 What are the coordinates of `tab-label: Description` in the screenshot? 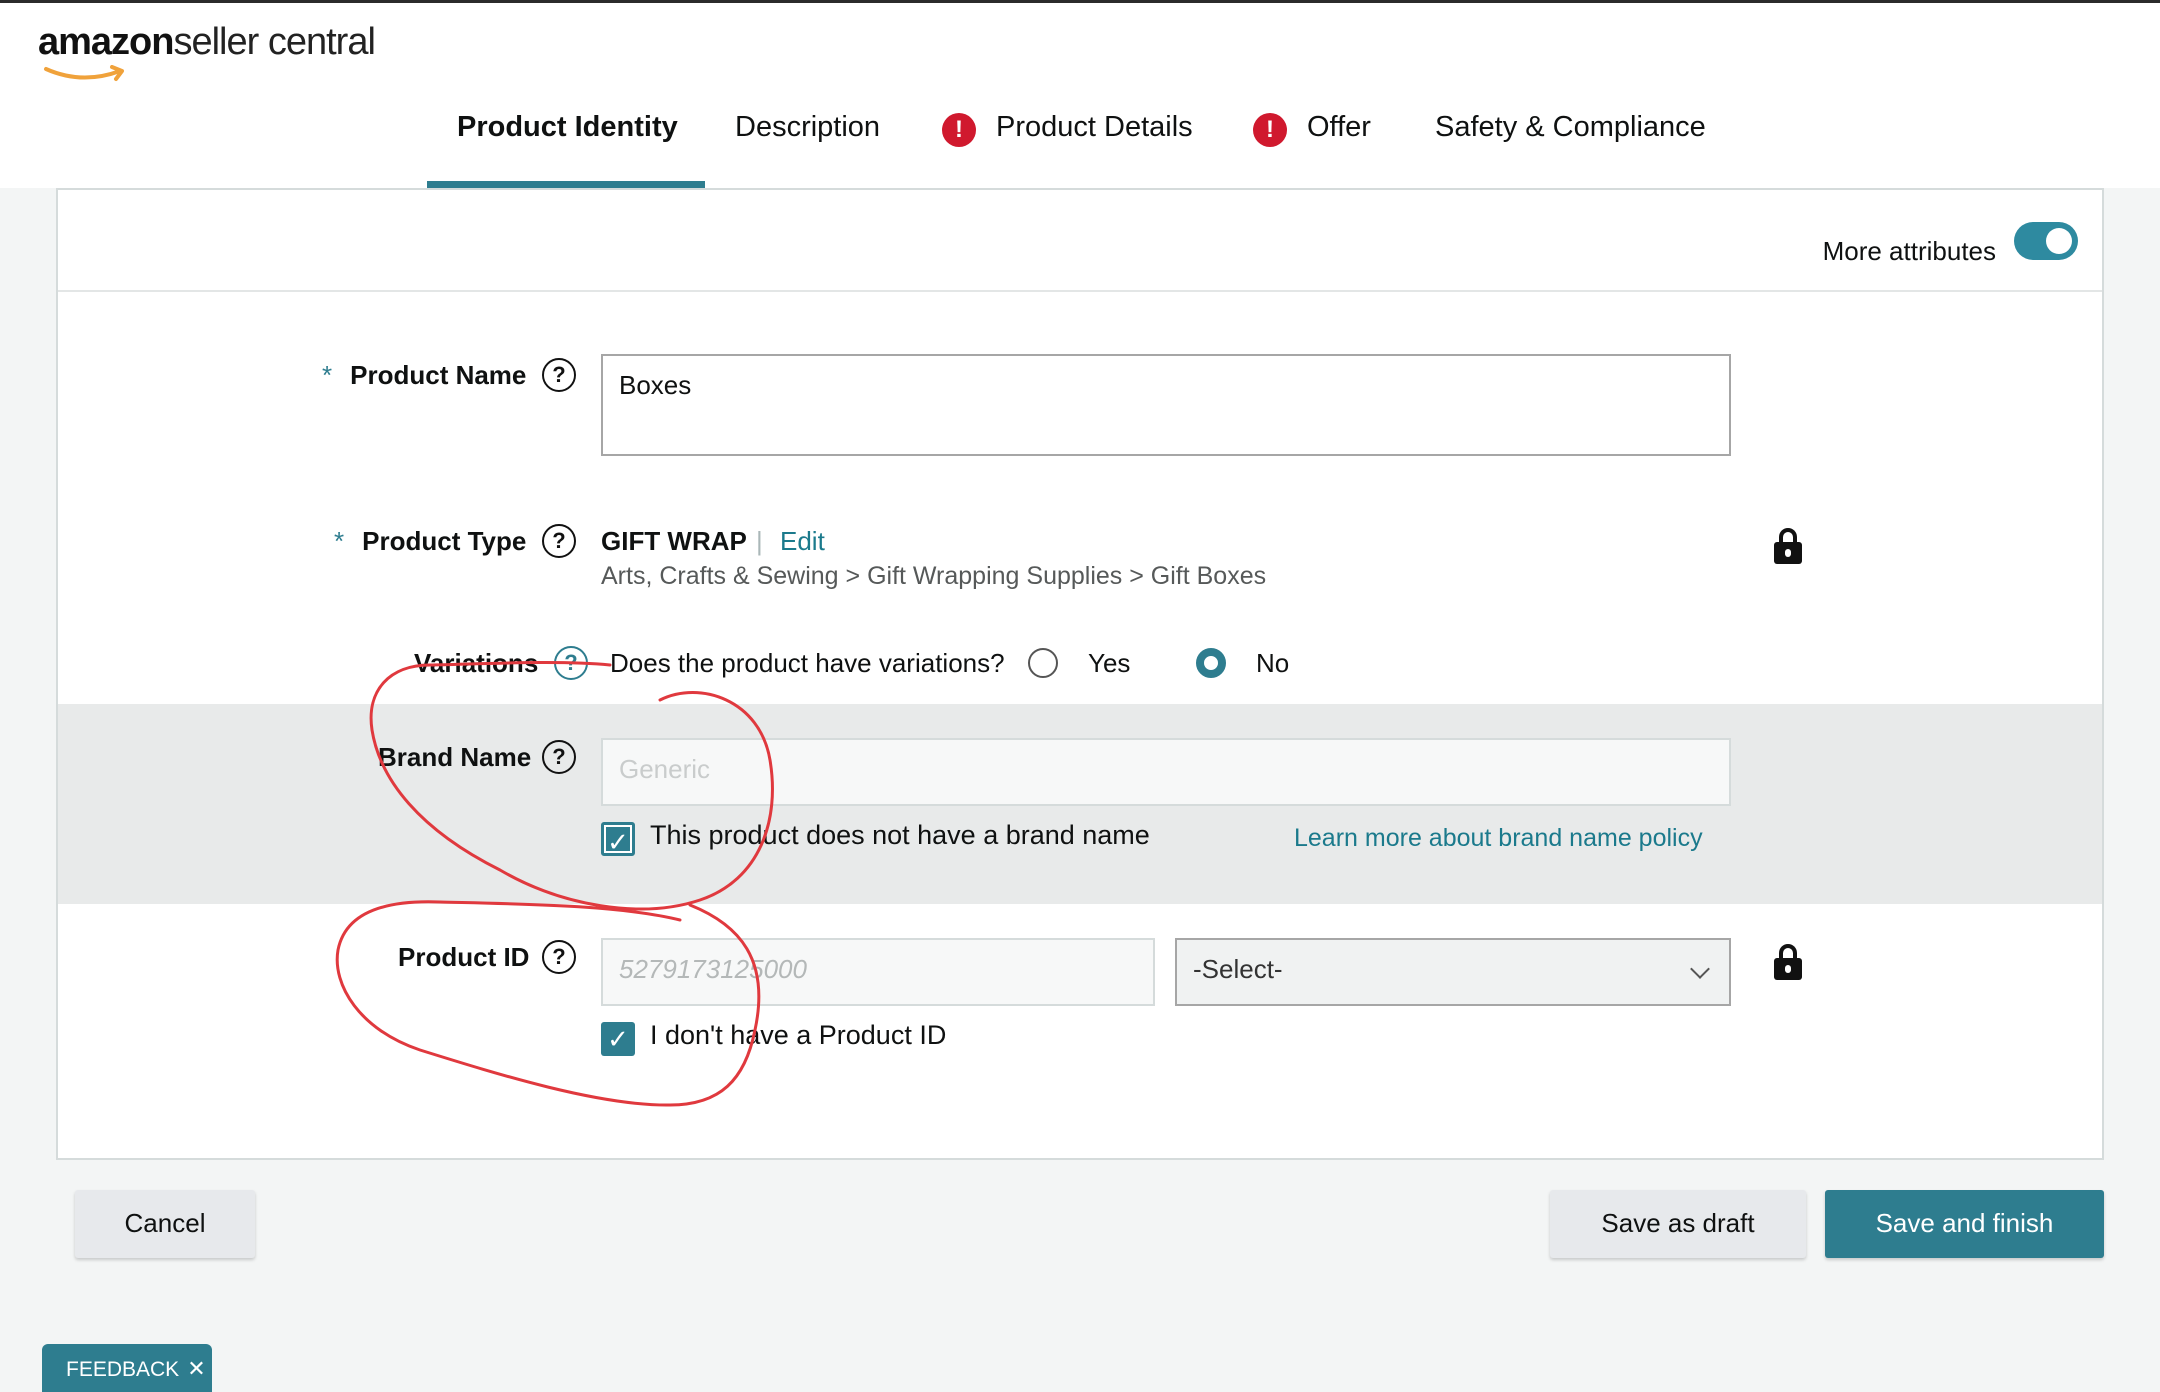 It's located at (808, 127).